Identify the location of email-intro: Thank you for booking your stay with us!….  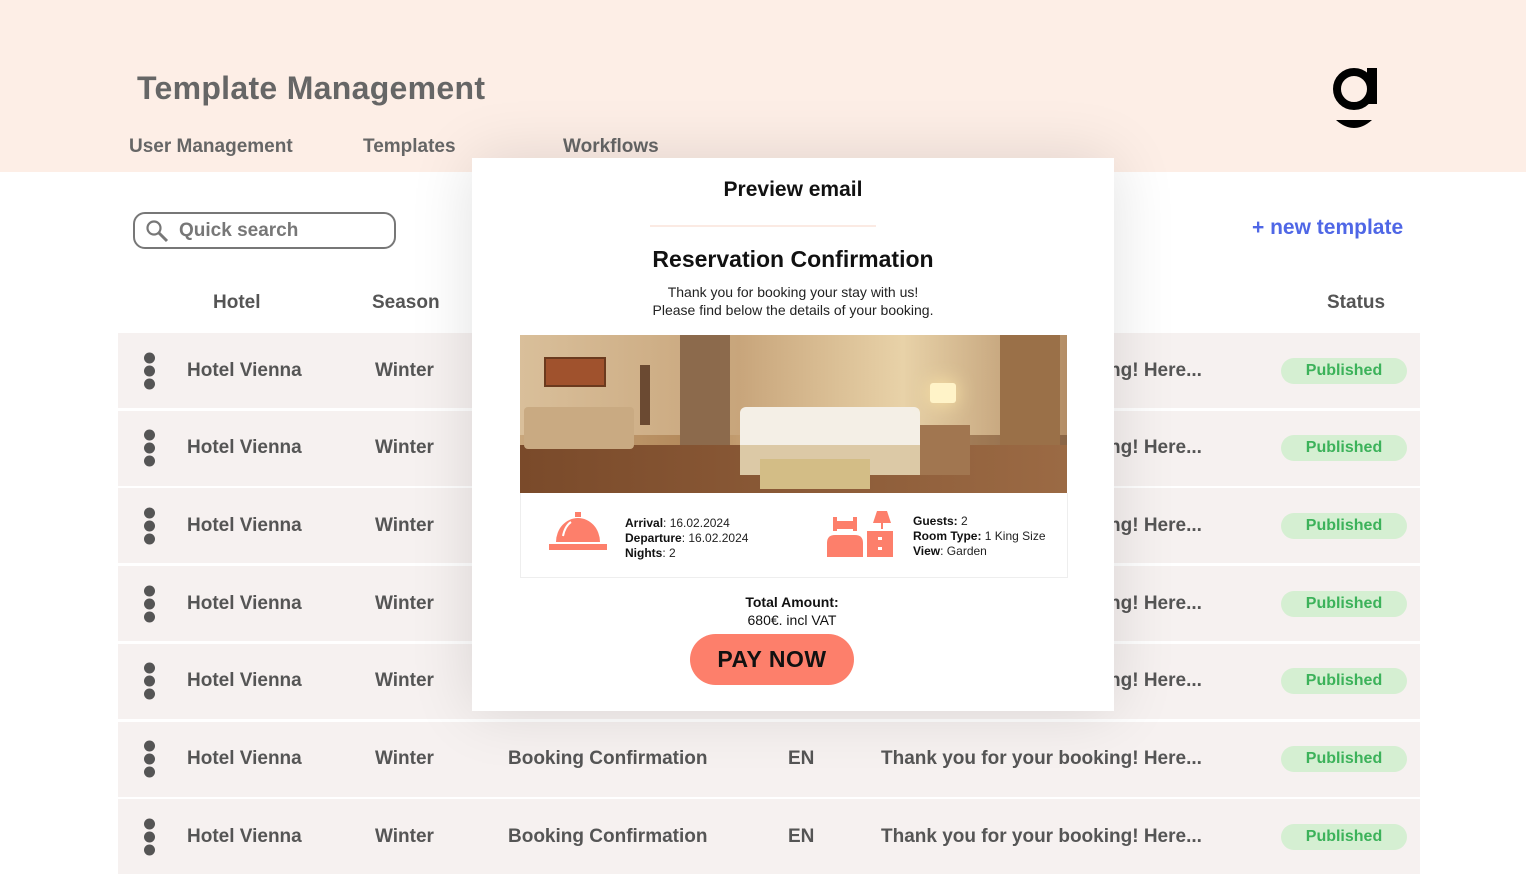
(793, 301).